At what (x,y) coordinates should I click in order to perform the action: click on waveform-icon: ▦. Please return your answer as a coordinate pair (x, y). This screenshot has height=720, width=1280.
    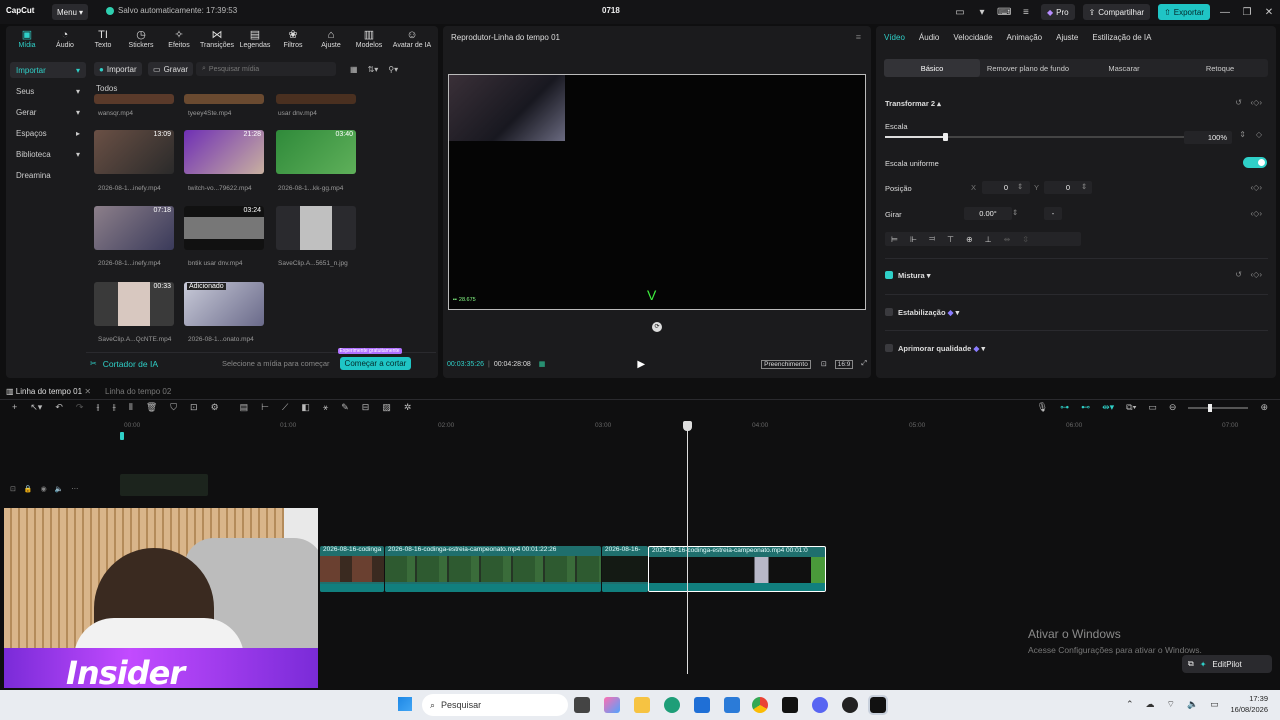
    Looking at the image, I should click on (542, 364).